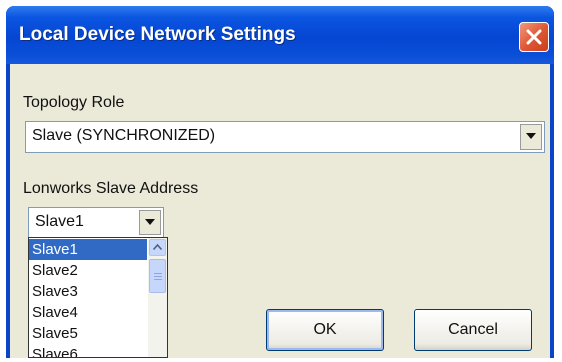 Image resolution: width=562 pixels, height=362 pixels. I want to click on slave-address-select: Slave1, so click(96, 222).